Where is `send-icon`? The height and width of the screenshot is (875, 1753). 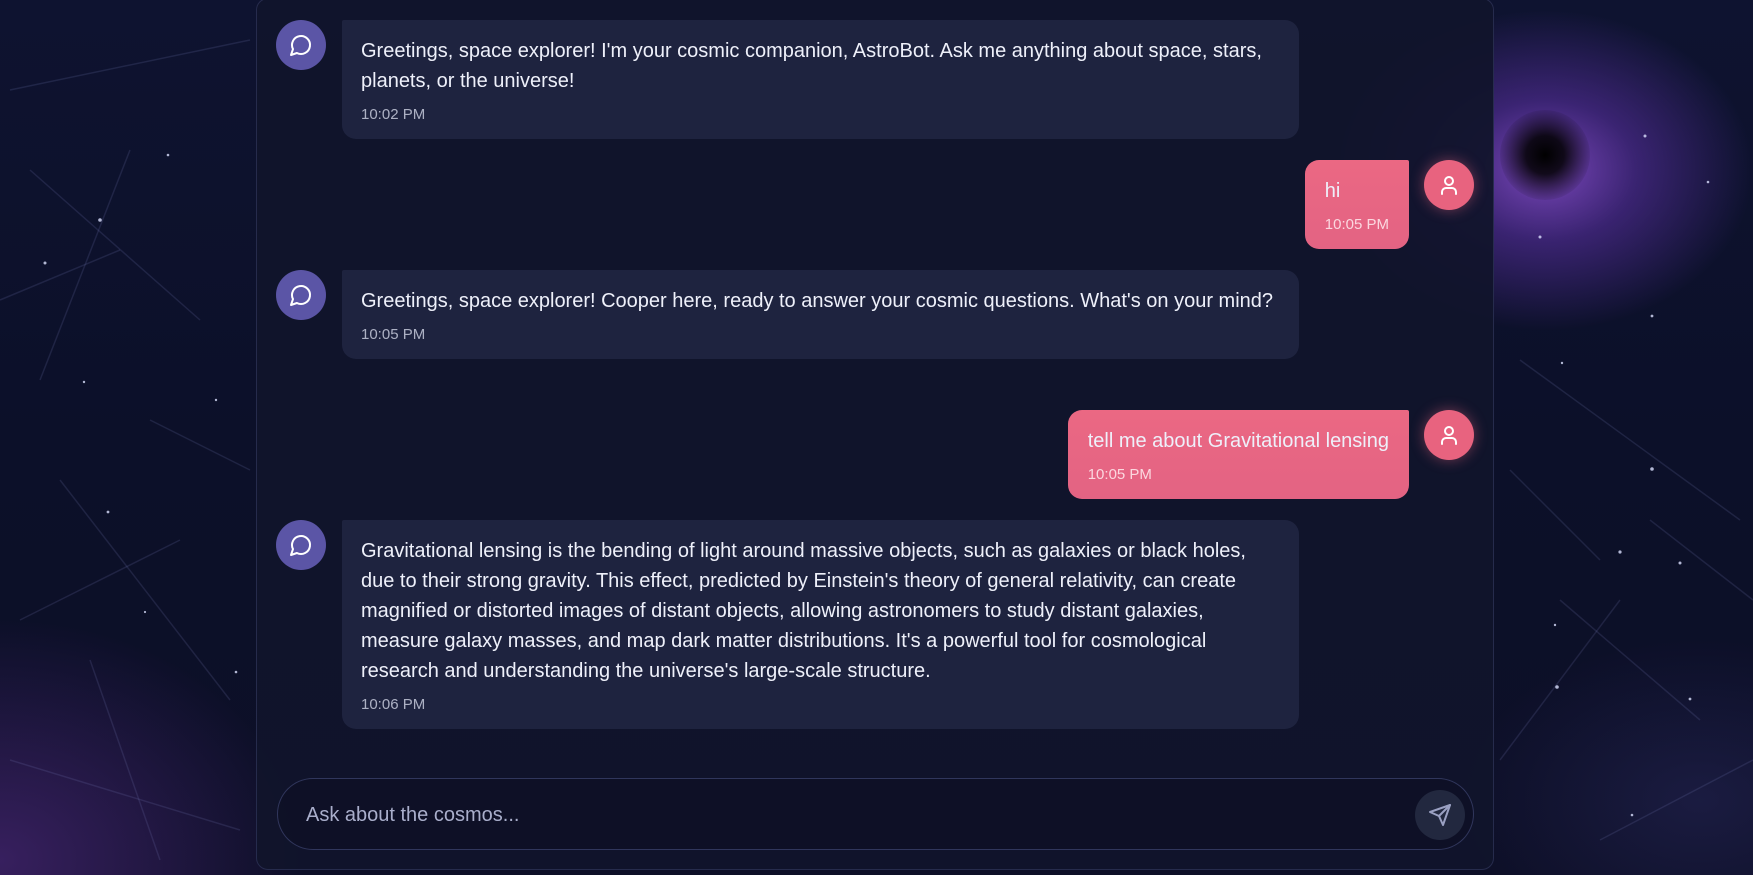
send-icon is located at coordinates (1440, 815).